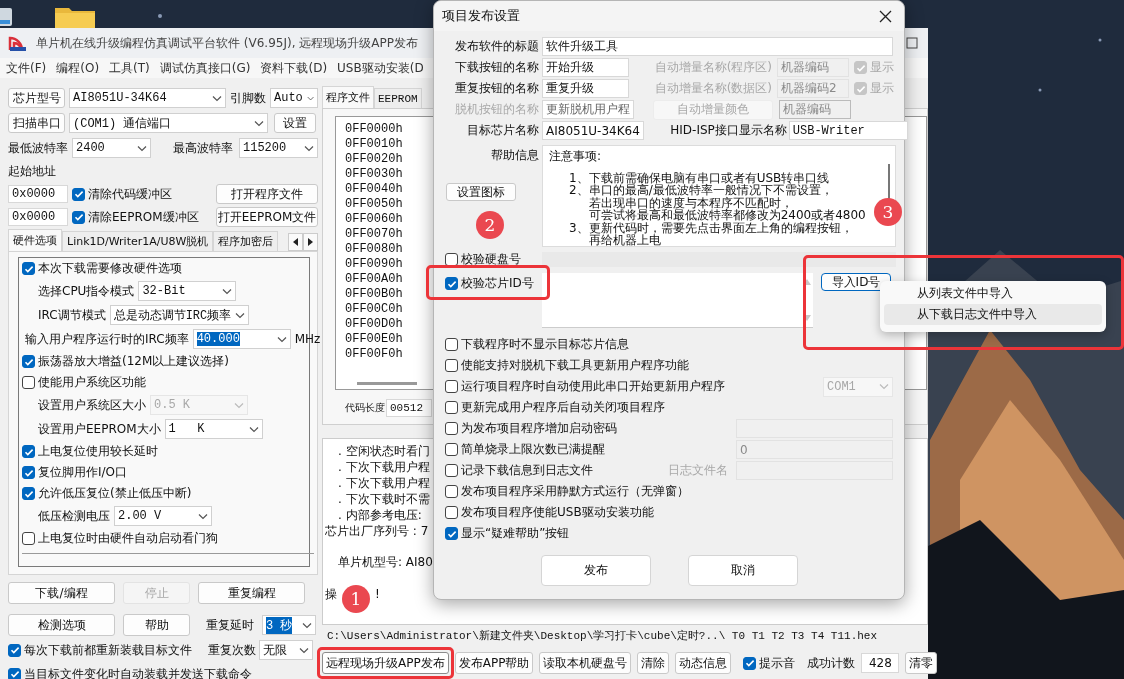 The image size is (1124, 679). I want to click on hex-address: 0FF0000h, so click(374, 129).